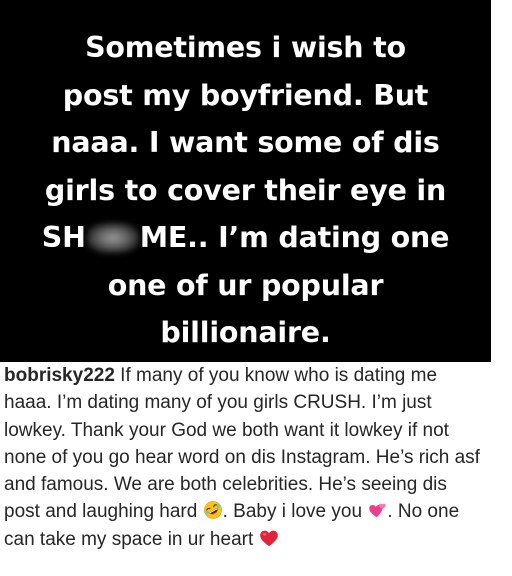  What do you see at coordinates (423, 512) in the screenshot?
I see `caption-text: . No one` at bounding box center [423, 512].